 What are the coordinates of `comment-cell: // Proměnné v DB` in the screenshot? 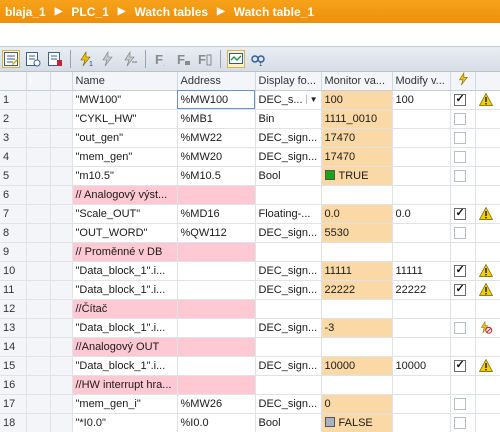 It's located at (125, 252).